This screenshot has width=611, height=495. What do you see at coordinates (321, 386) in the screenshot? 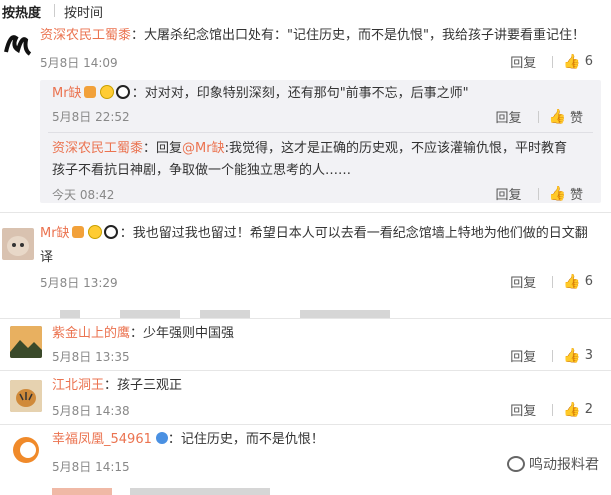
I see `comment-text: 江北洞王：孩子三观正` at bounding box center [321, 386].